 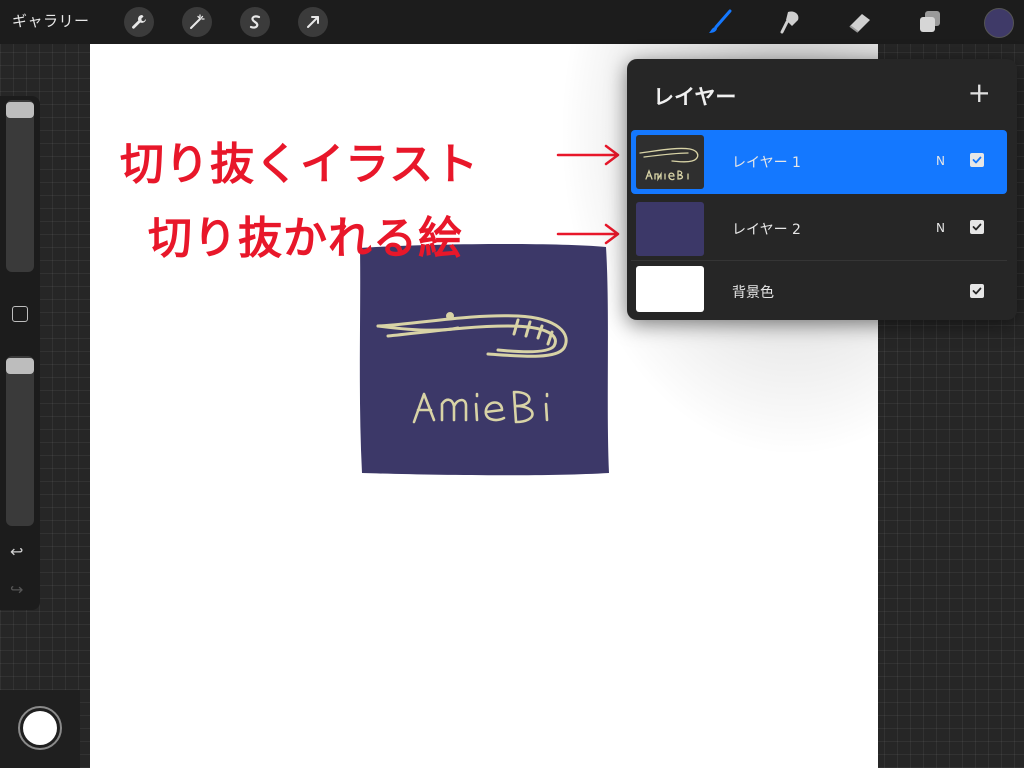 I want to click on left-sidebar: ↩ ↪, so click(x=20, y=353).